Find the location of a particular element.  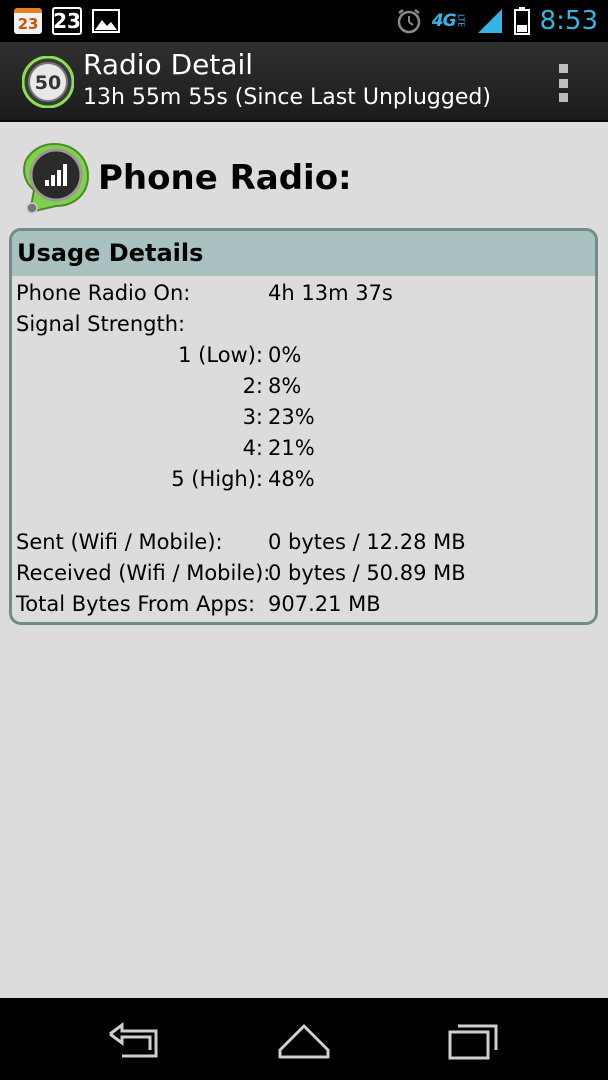

signal-level-label: 3: is located at coordinates (252, 417).